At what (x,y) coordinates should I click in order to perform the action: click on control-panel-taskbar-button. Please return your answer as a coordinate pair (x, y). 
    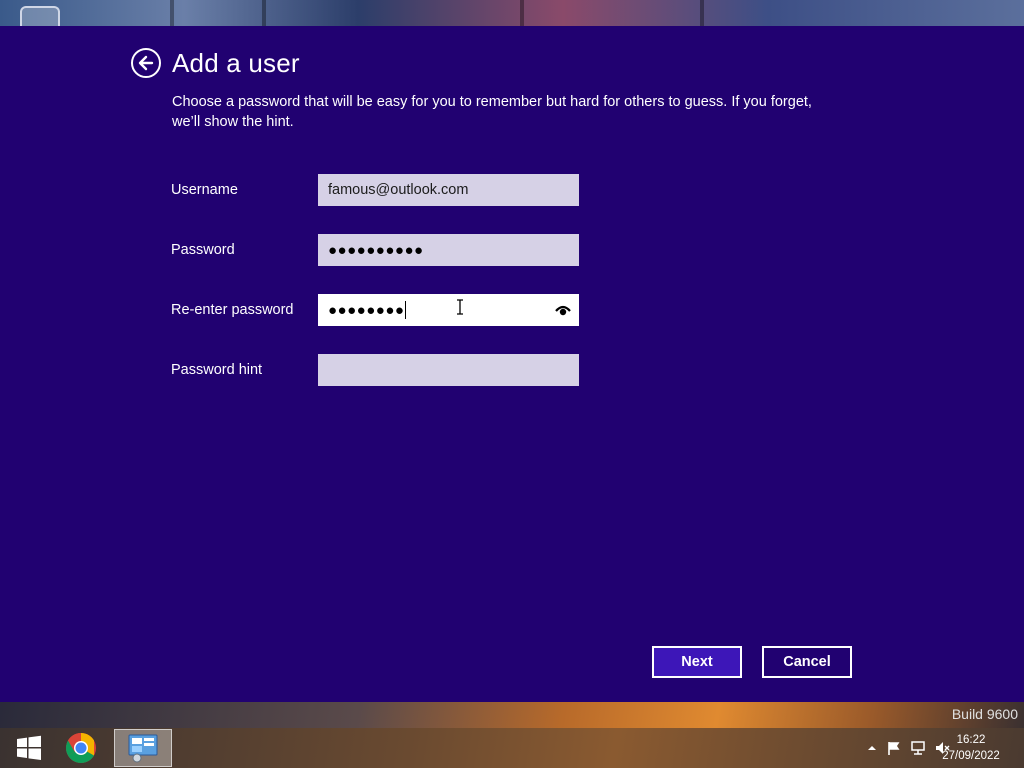
    Looking at the image, I should click on (143, 748).